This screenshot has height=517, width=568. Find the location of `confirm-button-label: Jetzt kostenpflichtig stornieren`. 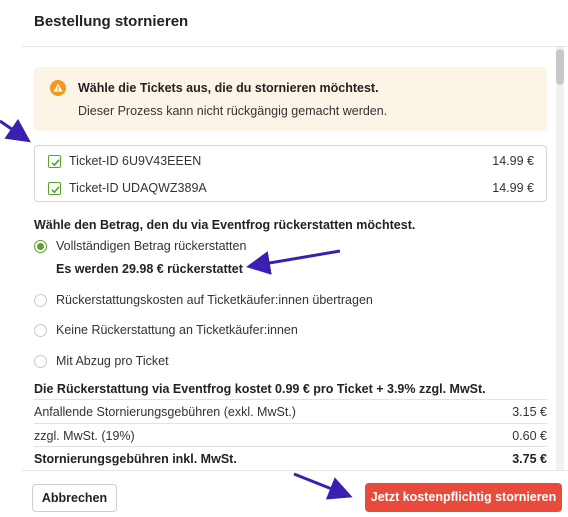

confirm-button-label: Jetzt kostenpflichtig stornieren is located at coordinates (463, 497).